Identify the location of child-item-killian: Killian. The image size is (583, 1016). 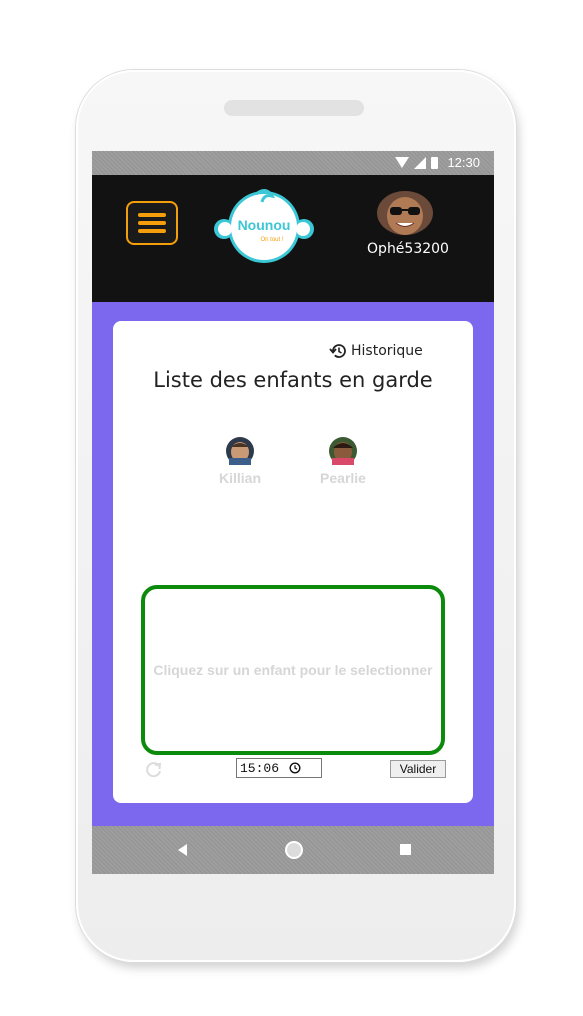
(240, 461).